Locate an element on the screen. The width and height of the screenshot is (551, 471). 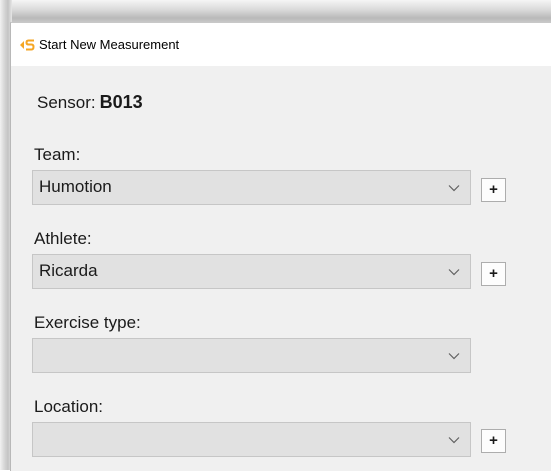
athlete-label: Athlete: is located at coordinates (63, 238).